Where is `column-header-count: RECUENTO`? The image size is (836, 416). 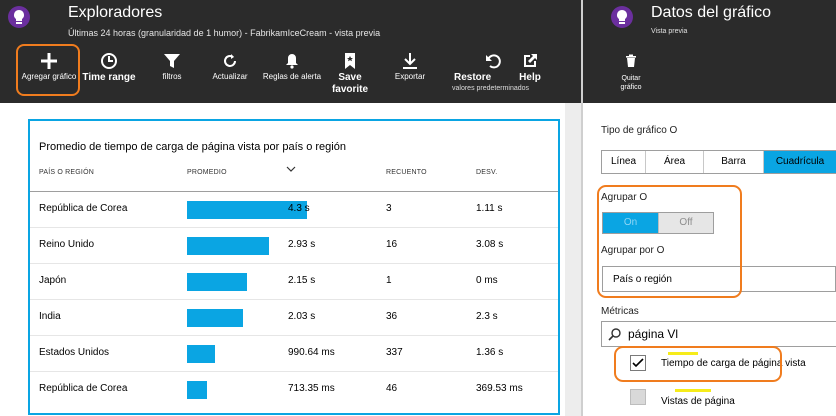 column-header-count: RECUENTO is located at coordinates (406, 172).